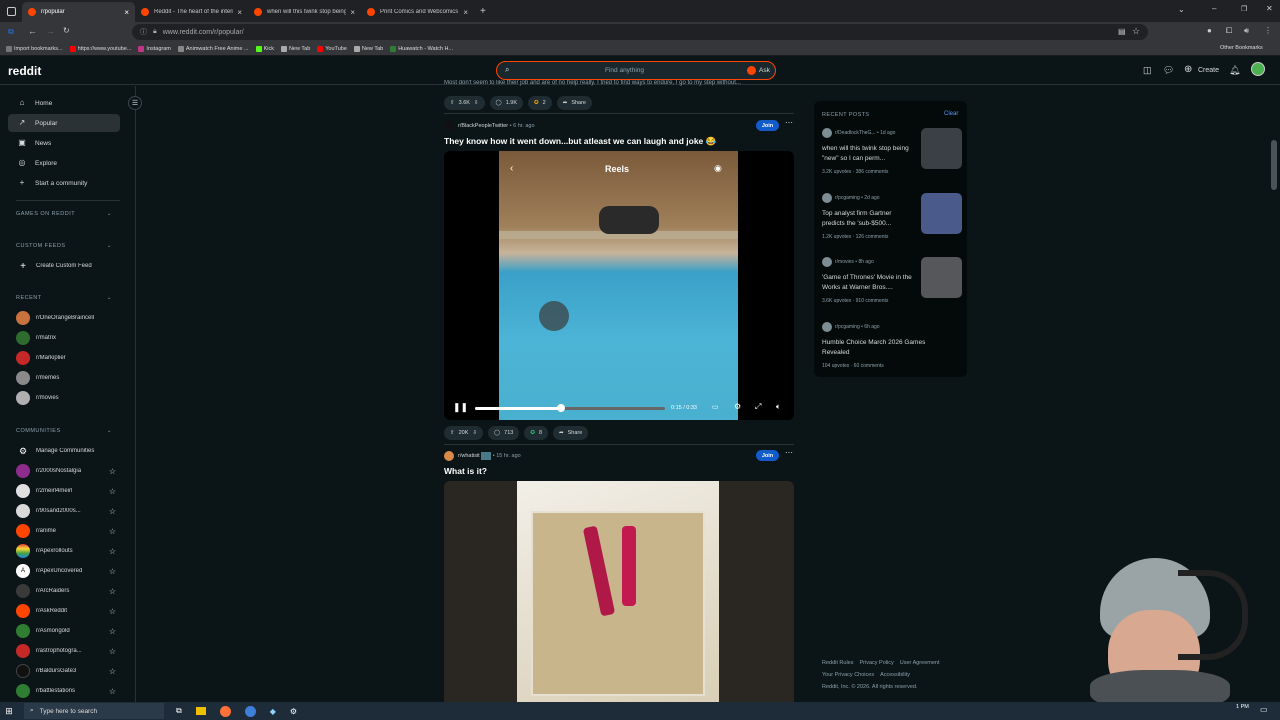  I want to click on minimize-icon: –, so click(1214, 8).